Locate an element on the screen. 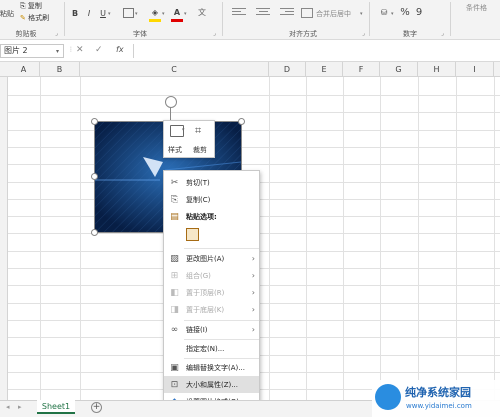 The image size is (500, 417). sheet-tab-sheet1: Sheet1 is located at coordinates (56, 407).